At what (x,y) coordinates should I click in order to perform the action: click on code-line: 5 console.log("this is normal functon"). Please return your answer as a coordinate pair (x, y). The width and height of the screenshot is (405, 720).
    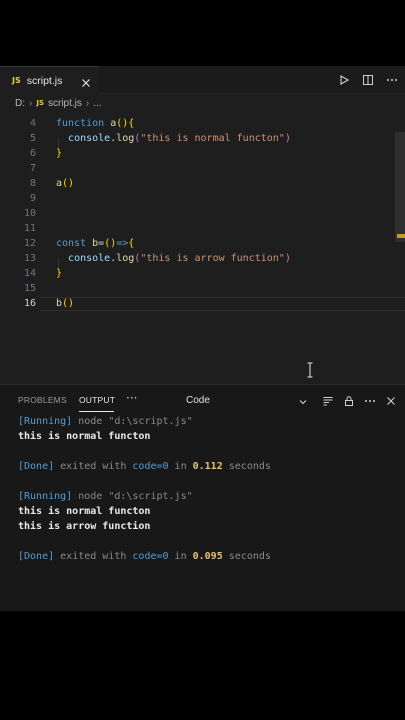
    Looking at the image, I should click on (202, 138).